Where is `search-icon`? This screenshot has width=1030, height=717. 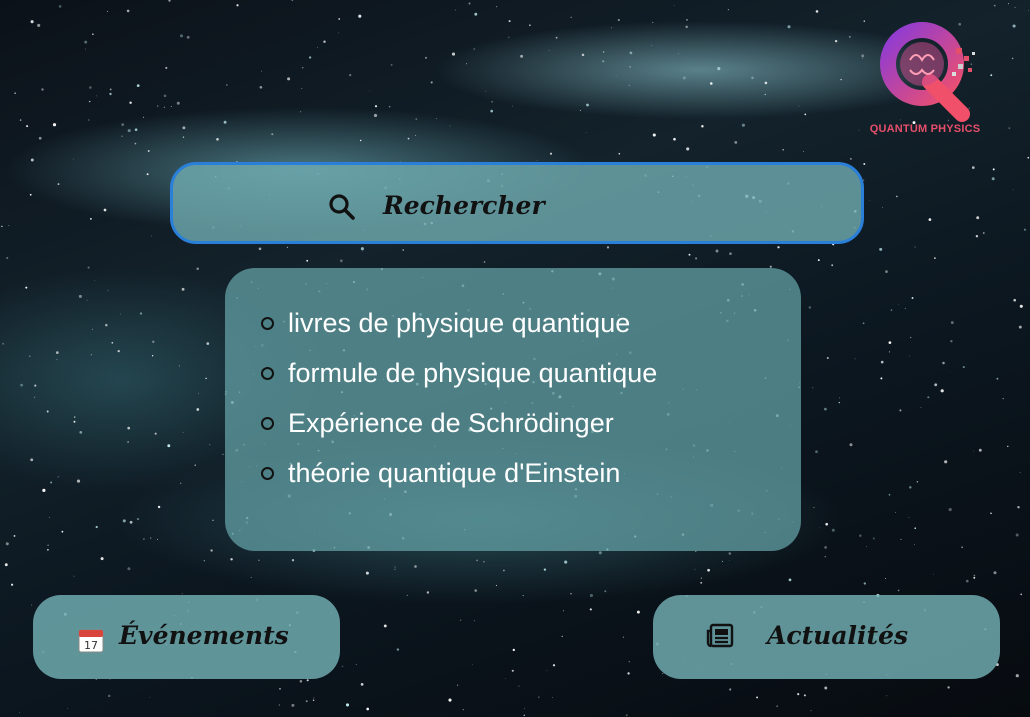 search-icon is located at coordinates (342, 207).